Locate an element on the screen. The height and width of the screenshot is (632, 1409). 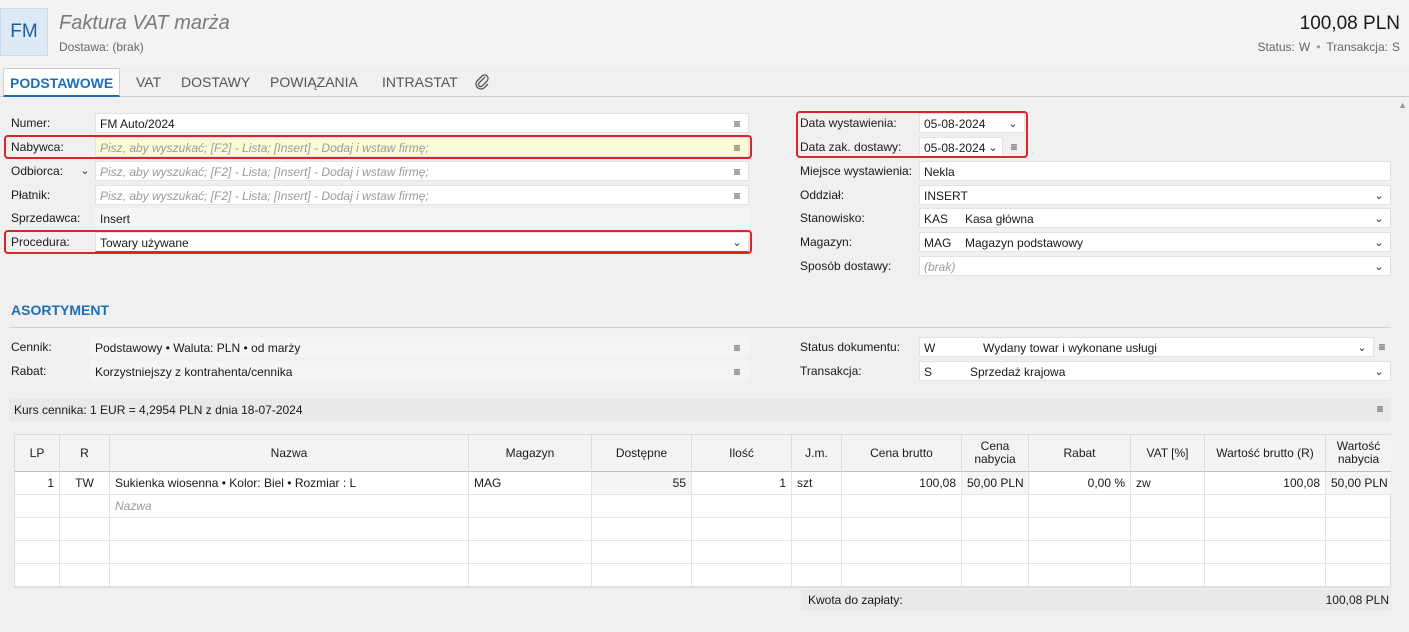
cell-r: TW is located at coordinates (85, 483).